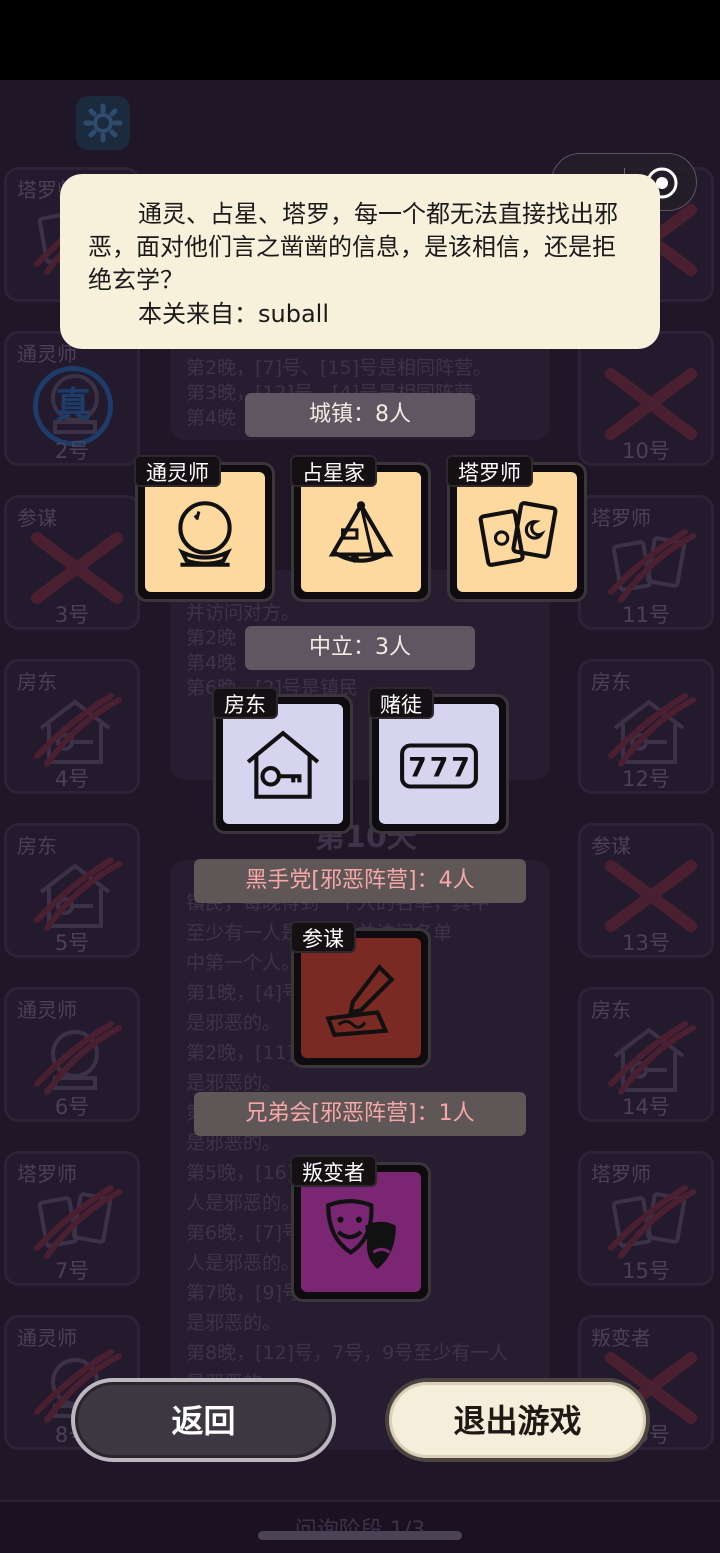 This screenshot has height=1553, width=720. I want to click on role-card-tarot: 塔罗师, so click(516, 528).